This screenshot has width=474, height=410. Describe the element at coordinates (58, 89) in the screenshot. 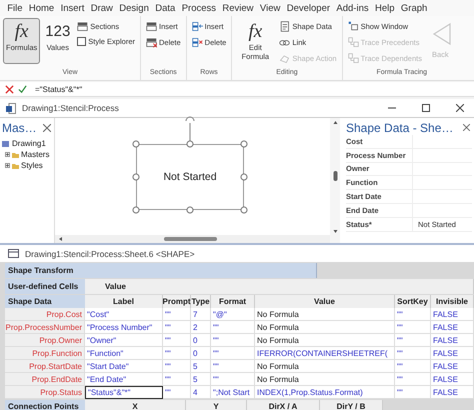

I see `formula-text: ="Status"&"*"` at that location.